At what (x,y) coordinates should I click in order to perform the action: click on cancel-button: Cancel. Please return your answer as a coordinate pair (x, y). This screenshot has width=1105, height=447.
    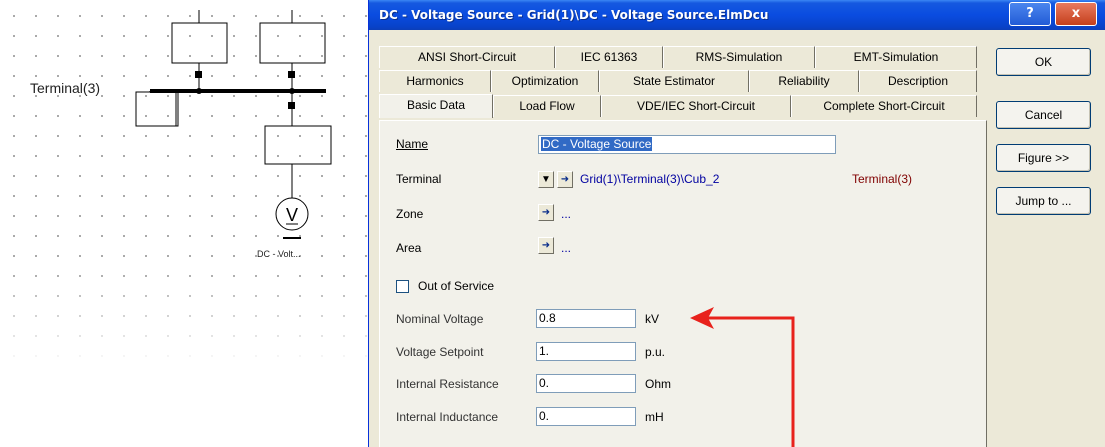
    Looking at the image, I should click on (1043, 115).